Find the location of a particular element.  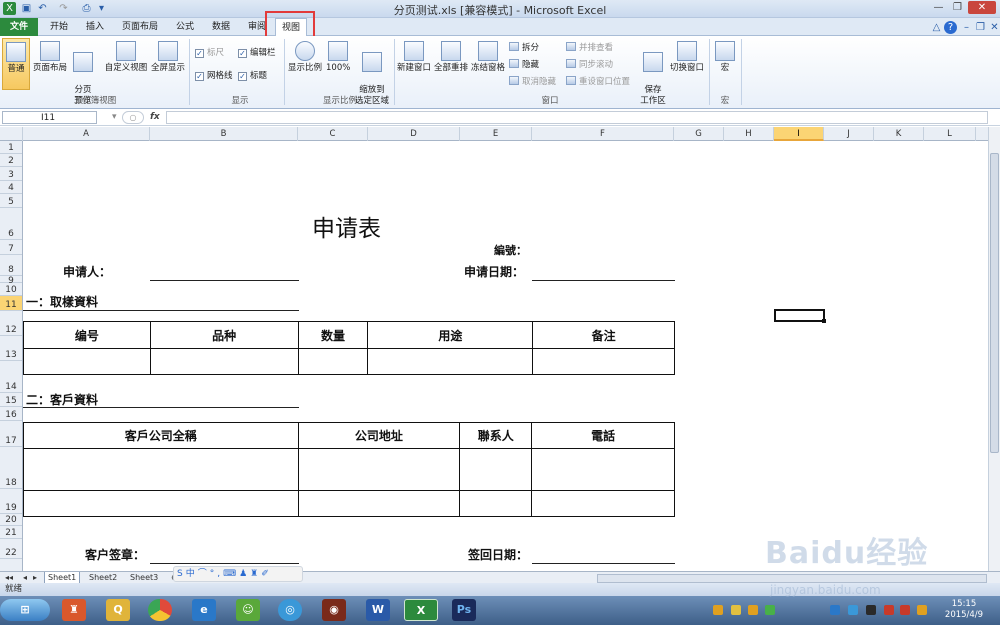

column-header: F is located at coordinates (603, 134).